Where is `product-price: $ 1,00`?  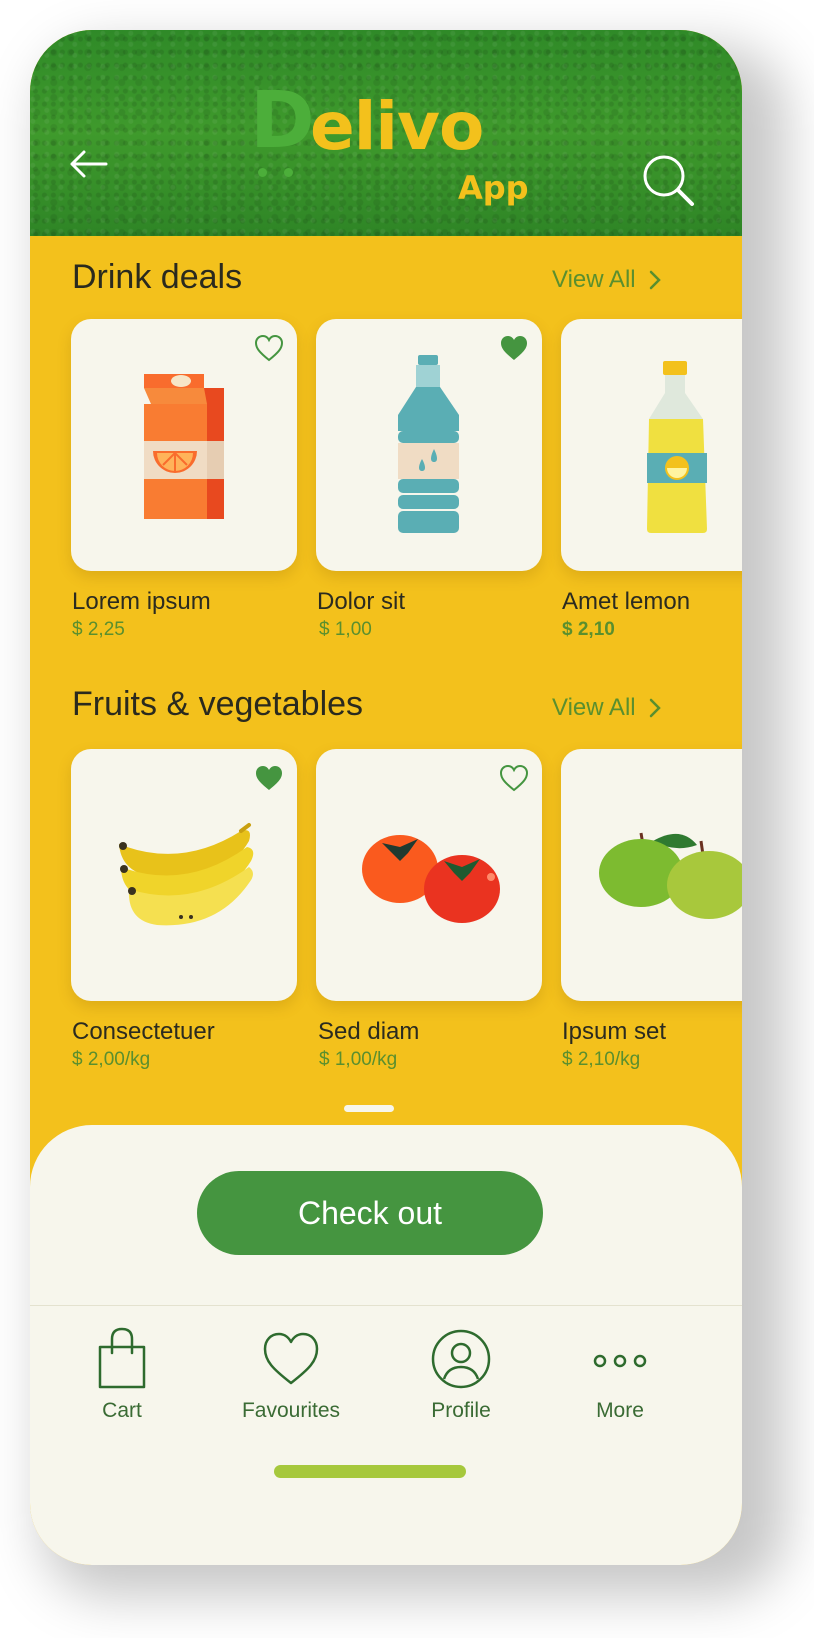
product-price: $ 1,00 is located at coordinates (345, 629).